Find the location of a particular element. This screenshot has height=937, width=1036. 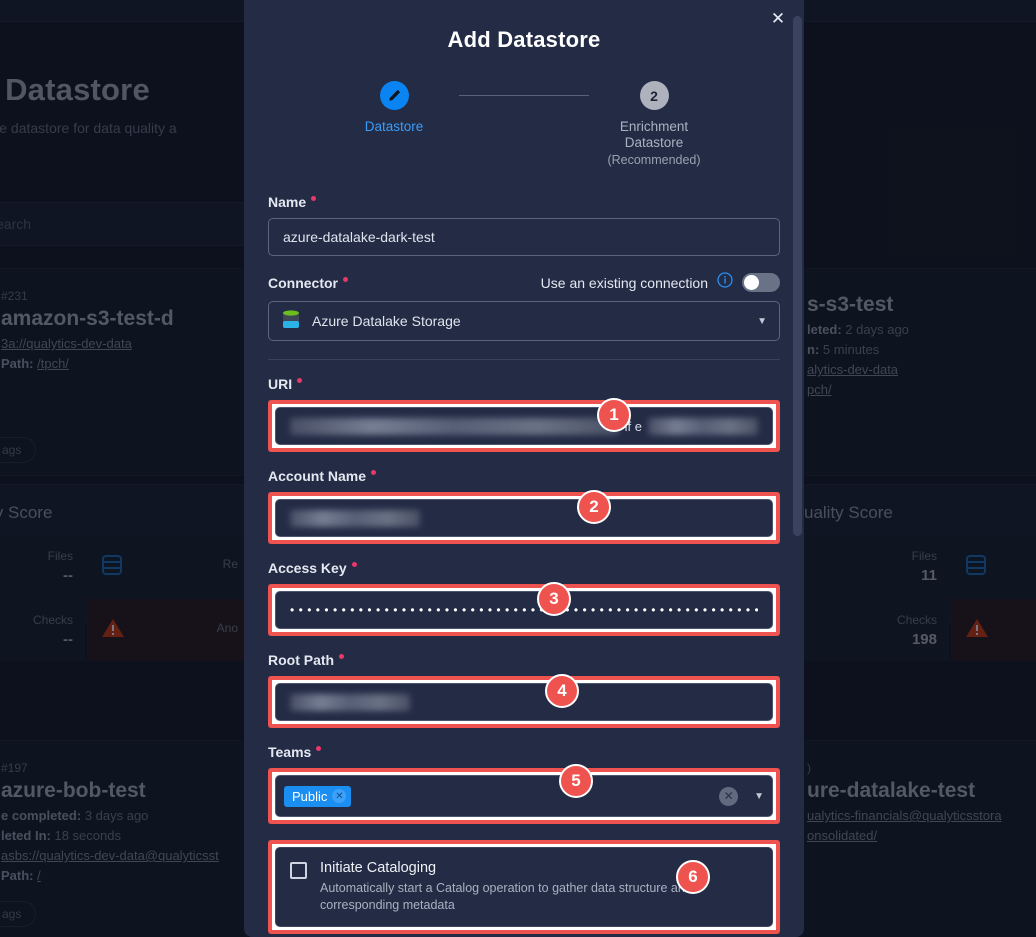

step-number-2: 2 is located at coordinates (654, 95).